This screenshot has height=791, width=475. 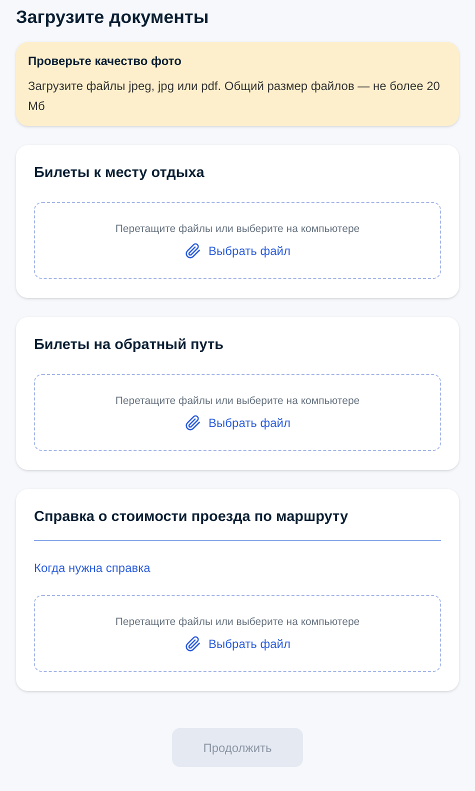 I want to click on page-title: Загрузите документы, so click(x=112, y=17).